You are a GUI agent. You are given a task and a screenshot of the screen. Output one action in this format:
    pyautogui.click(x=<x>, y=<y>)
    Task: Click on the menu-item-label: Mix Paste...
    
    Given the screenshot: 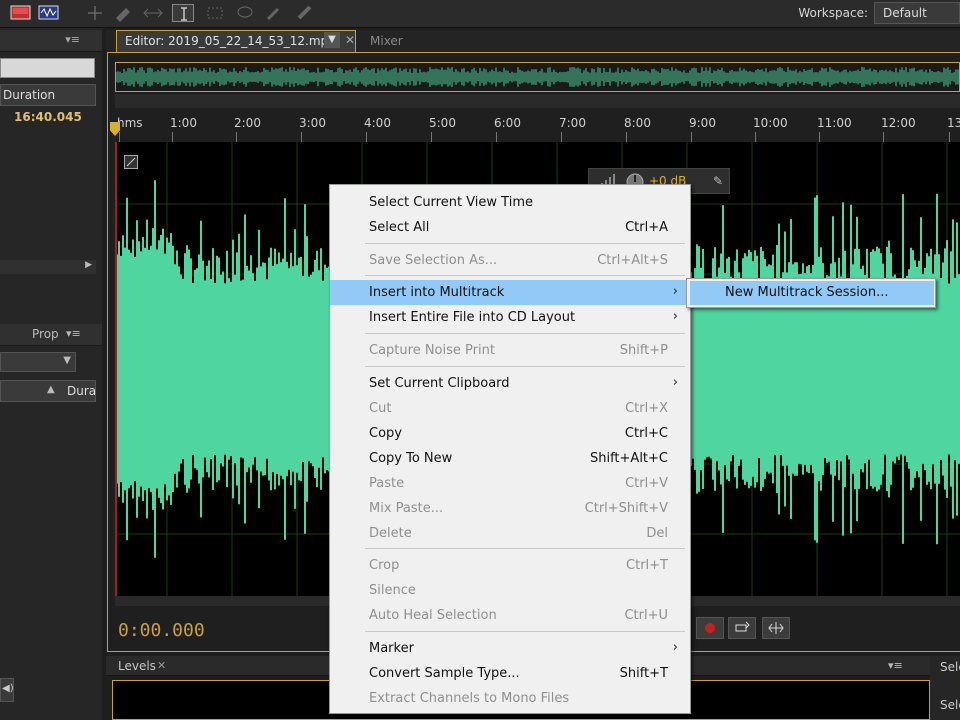 What is the action you would take?
    pyautogui.click(x=406, y=508)
    